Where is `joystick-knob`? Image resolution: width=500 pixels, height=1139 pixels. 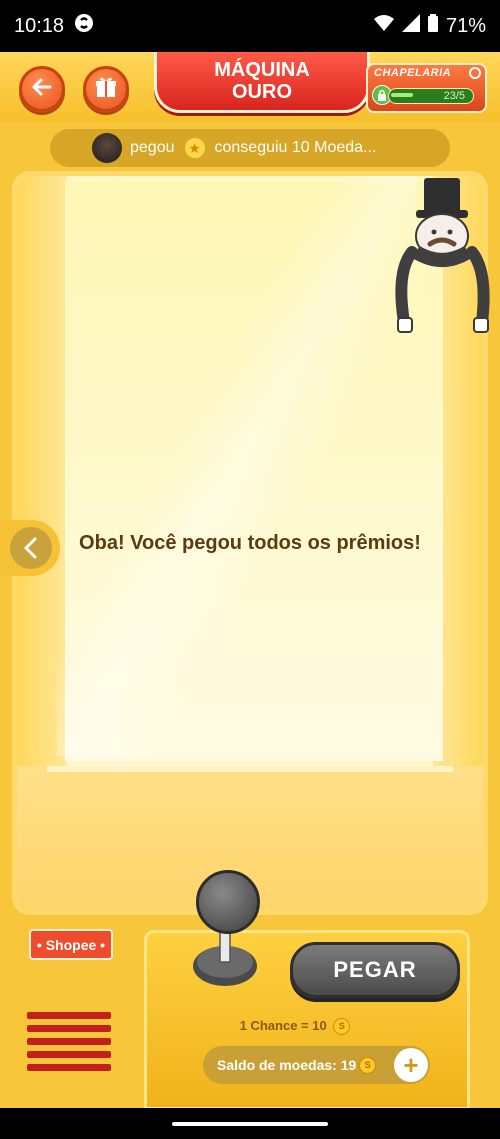 joystick-knob is located at coordinates (228, 902).